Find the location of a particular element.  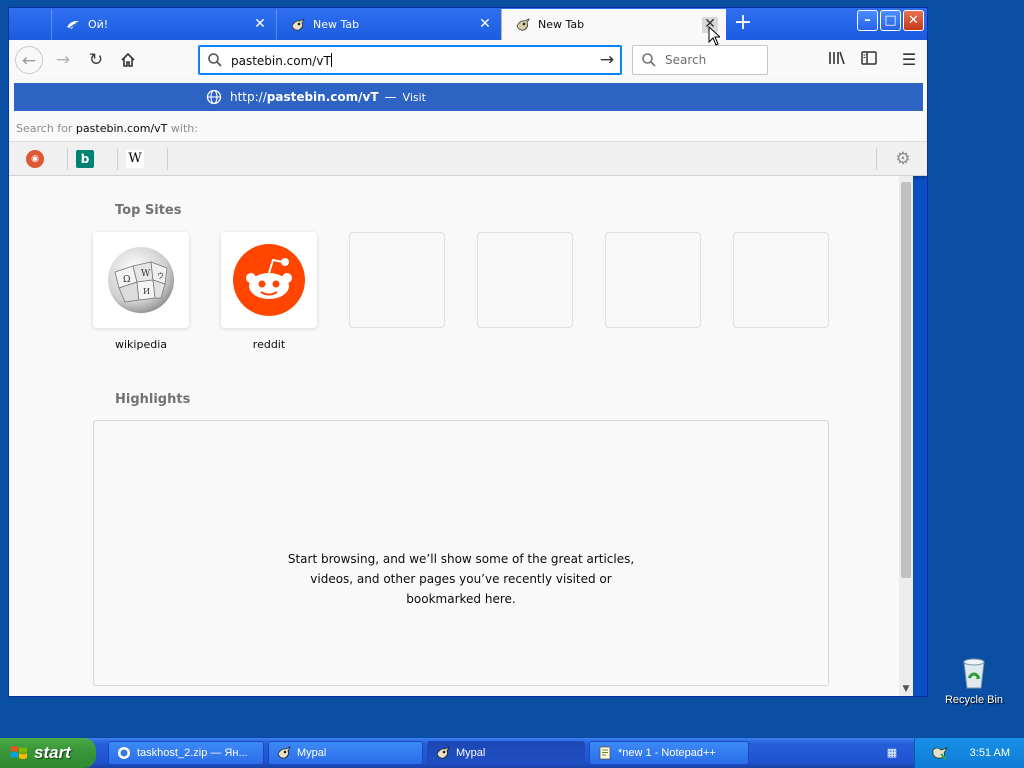

windows-flag-icon is located at coordinates (19, 752).